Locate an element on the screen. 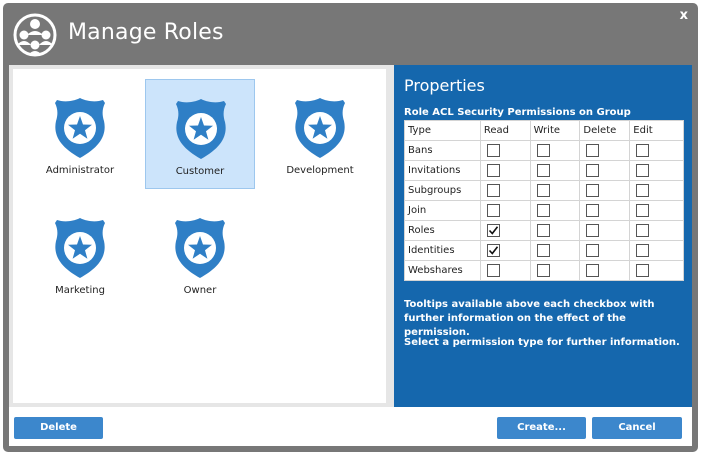 The height and width of the screenshot is (455, 701). role-label: Marketing is located at coordinates (80, 290).